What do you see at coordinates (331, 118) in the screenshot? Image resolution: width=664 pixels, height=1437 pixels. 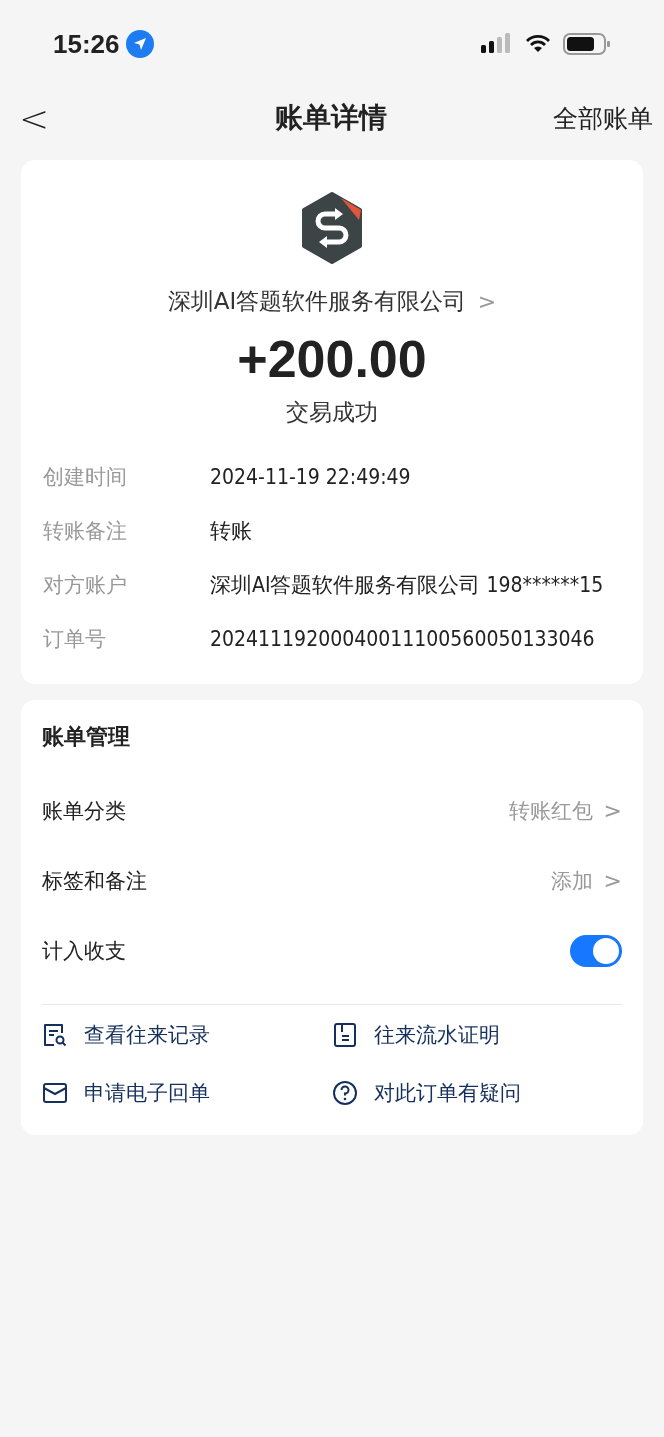 I see `page-title: 账单详情` at bounding box center [331, 118].